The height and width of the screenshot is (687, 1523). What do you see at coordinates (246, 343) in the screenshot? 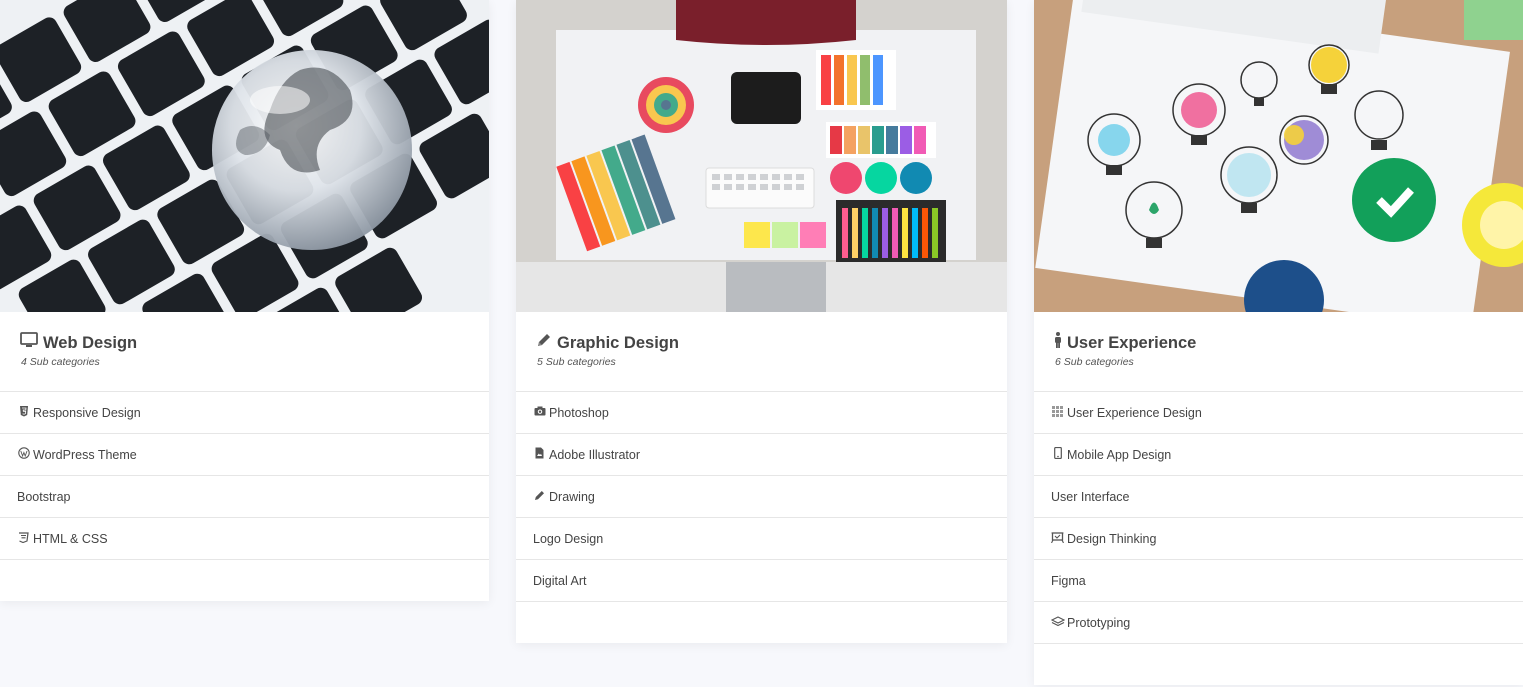
I see `card-title: Web Design` at bounding box center [246, 343].